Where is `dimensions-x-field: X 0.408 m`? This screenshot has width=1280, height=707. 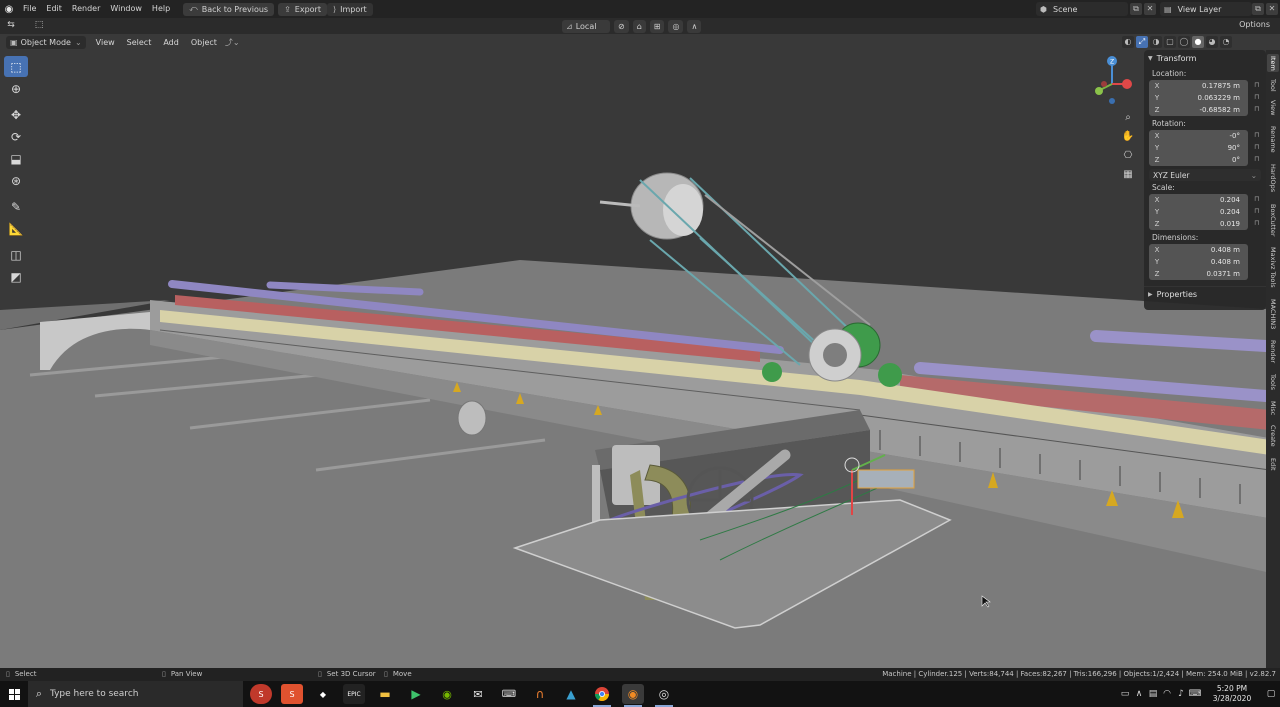
dimensions-x-field: X 0.408 m is located at coordinates (1198, 250).